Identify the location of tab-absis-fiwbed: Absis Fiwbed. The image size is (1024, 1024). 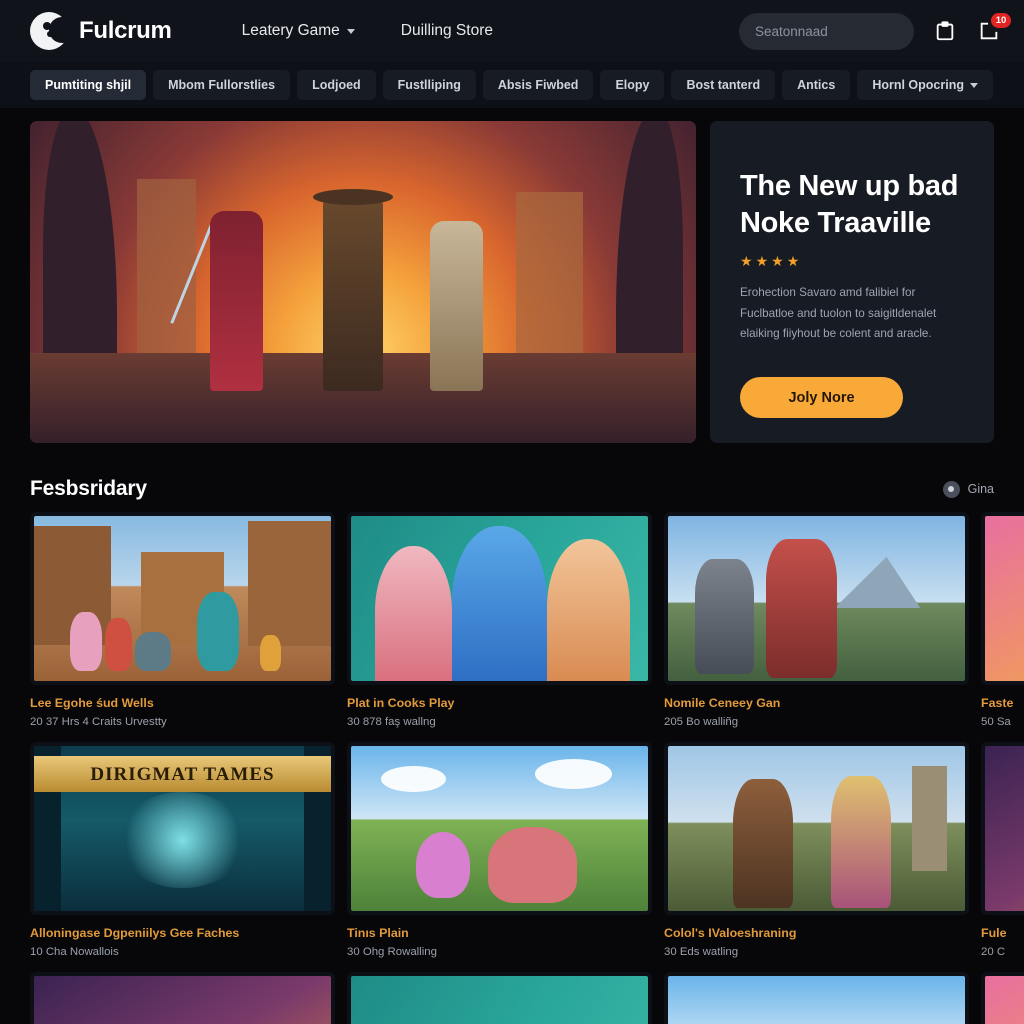
(538, 85).